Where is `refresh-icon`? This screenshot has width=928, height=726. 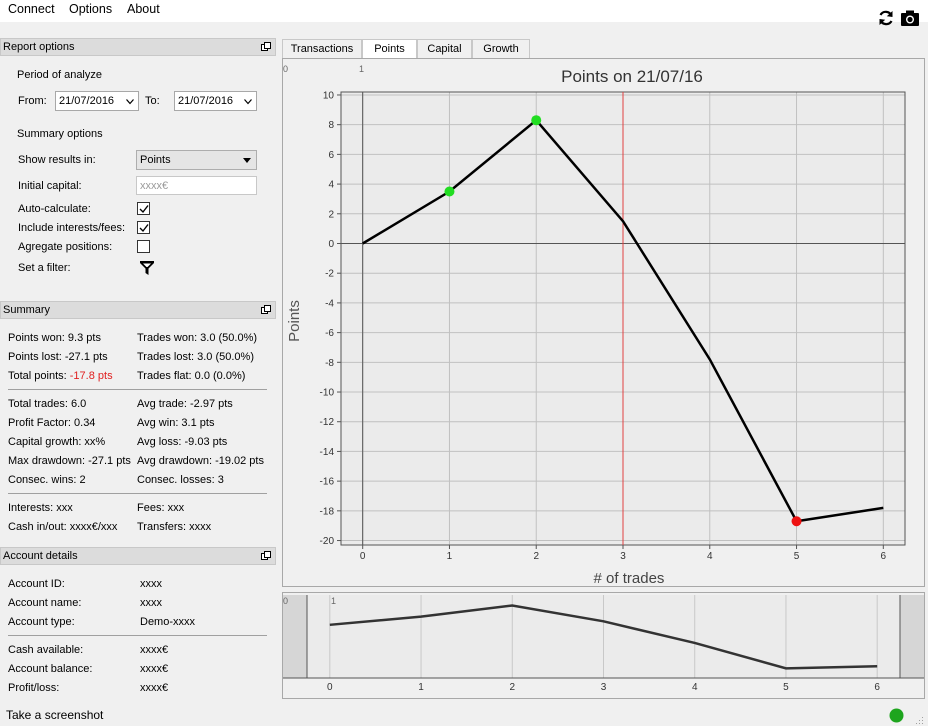
refresh-icon is located at coordinates (886, 18).